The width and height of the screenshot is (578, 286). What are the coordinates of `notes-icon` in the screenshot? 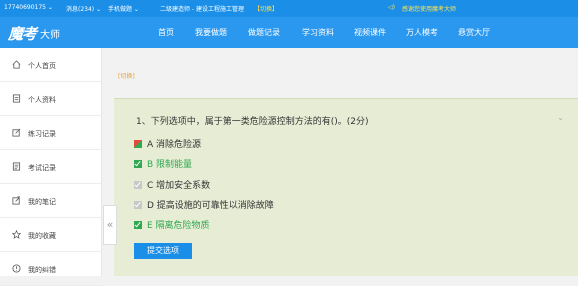 It's located at (16, 200).